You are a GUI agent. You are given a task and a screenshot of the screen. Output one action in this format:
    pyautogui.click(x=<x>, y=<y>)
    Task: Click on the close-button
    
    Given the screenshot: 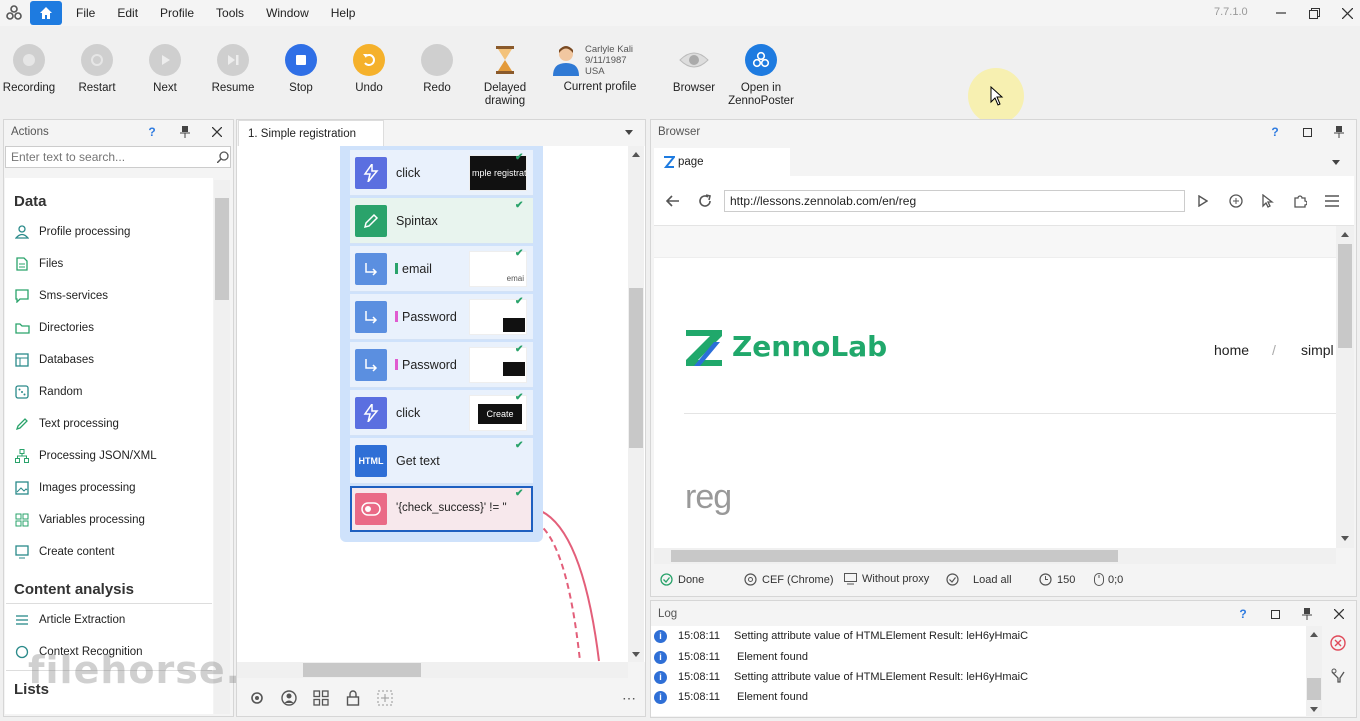 What is the action you would take?
    pyautogui.click(x=1347, y=13)
    